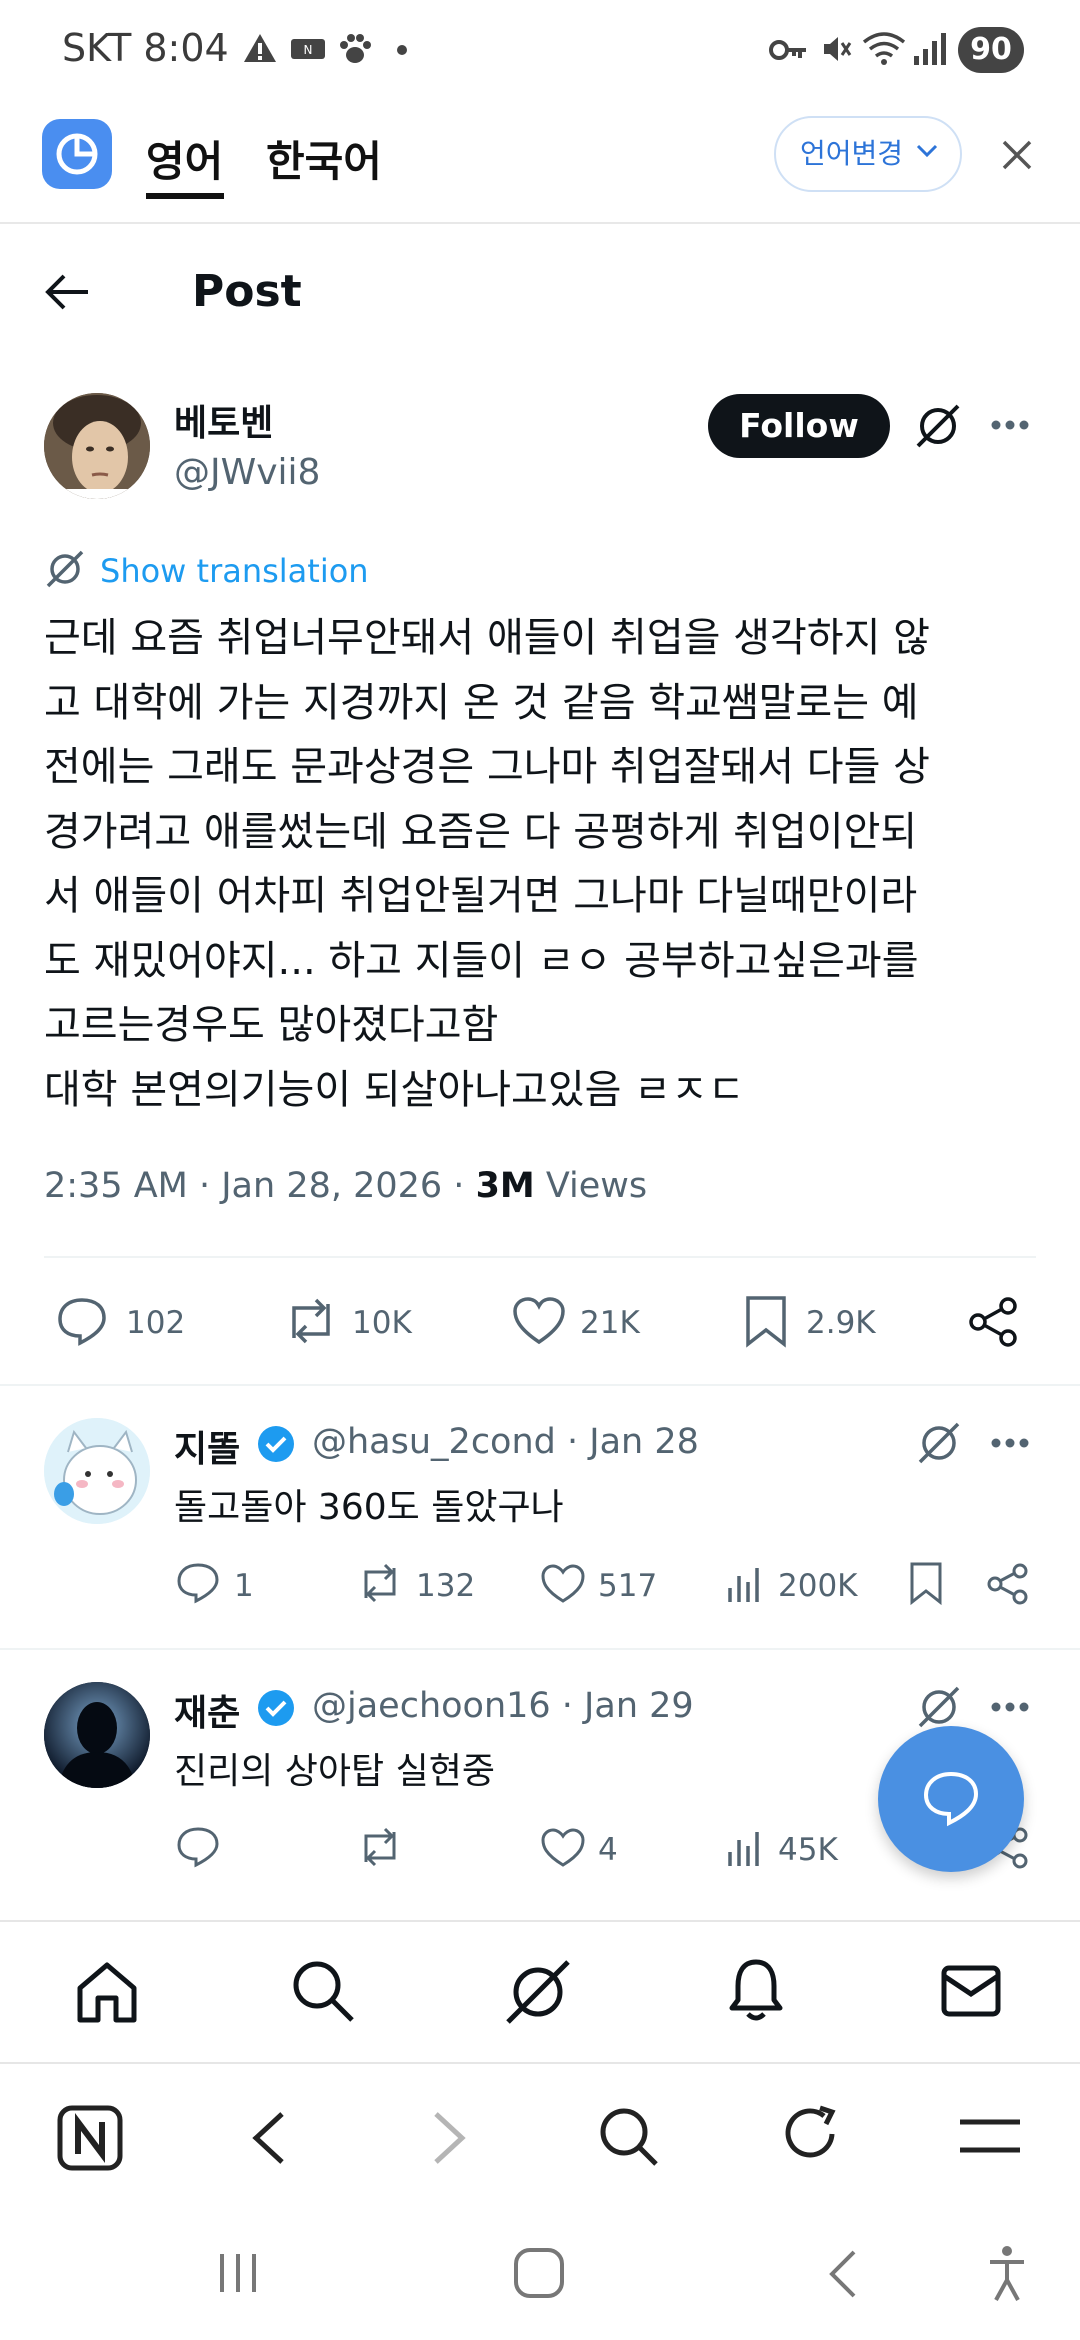 This screenshot has width=1080, height=2340. I want to click on reply-count: 102, so click(156, 1323).